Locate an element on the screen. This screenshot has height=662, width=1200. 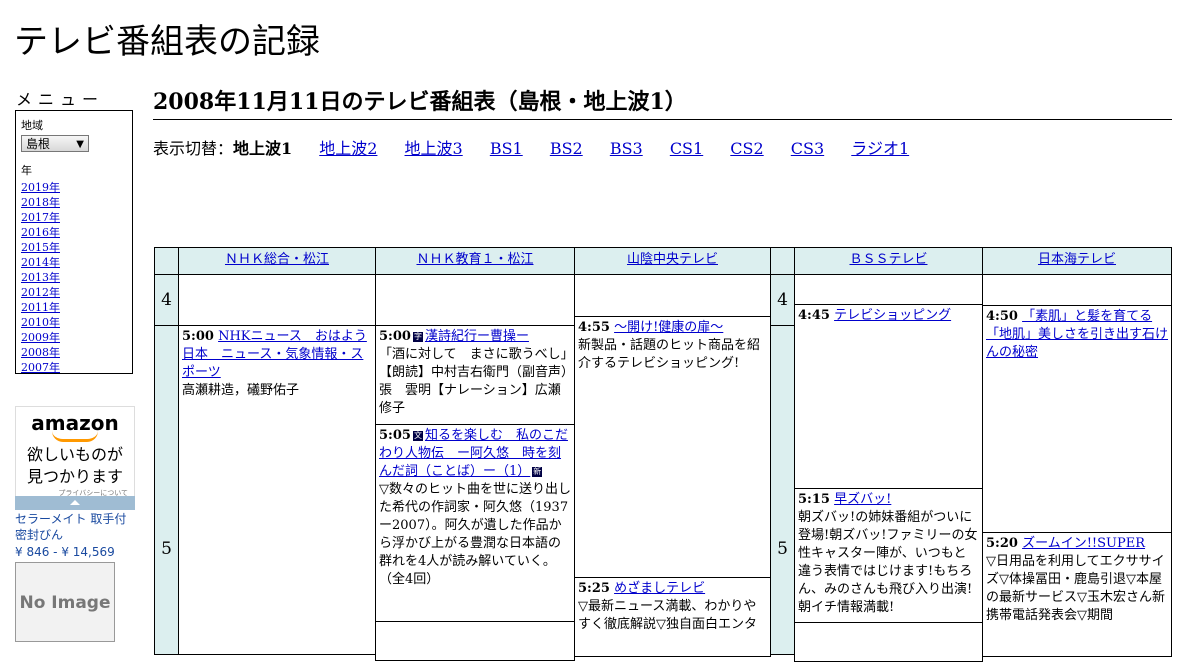
program-title-link: 漢詩紀行ー曹操ー is located at coordinates (477, 336).